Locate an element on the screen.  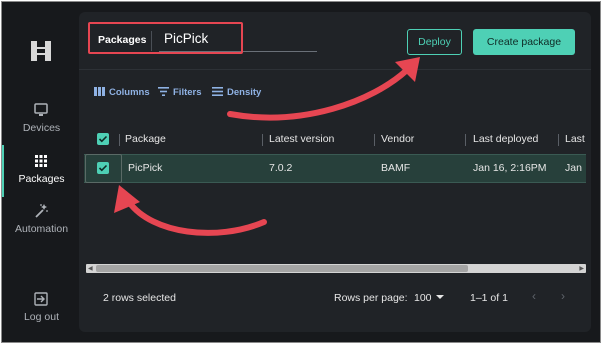
toolbar-divider is located at coordinates (335, 69).